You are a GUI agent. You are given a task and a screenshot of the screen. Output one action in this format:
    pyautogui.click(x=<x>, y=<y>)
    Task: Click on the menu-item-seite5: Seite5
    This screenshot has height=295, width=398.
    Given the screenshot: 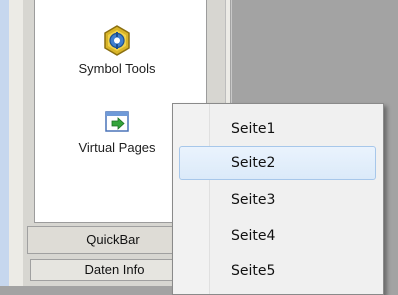 What is the action you would take?
    pyautogui.click(x=277, y=271)
    